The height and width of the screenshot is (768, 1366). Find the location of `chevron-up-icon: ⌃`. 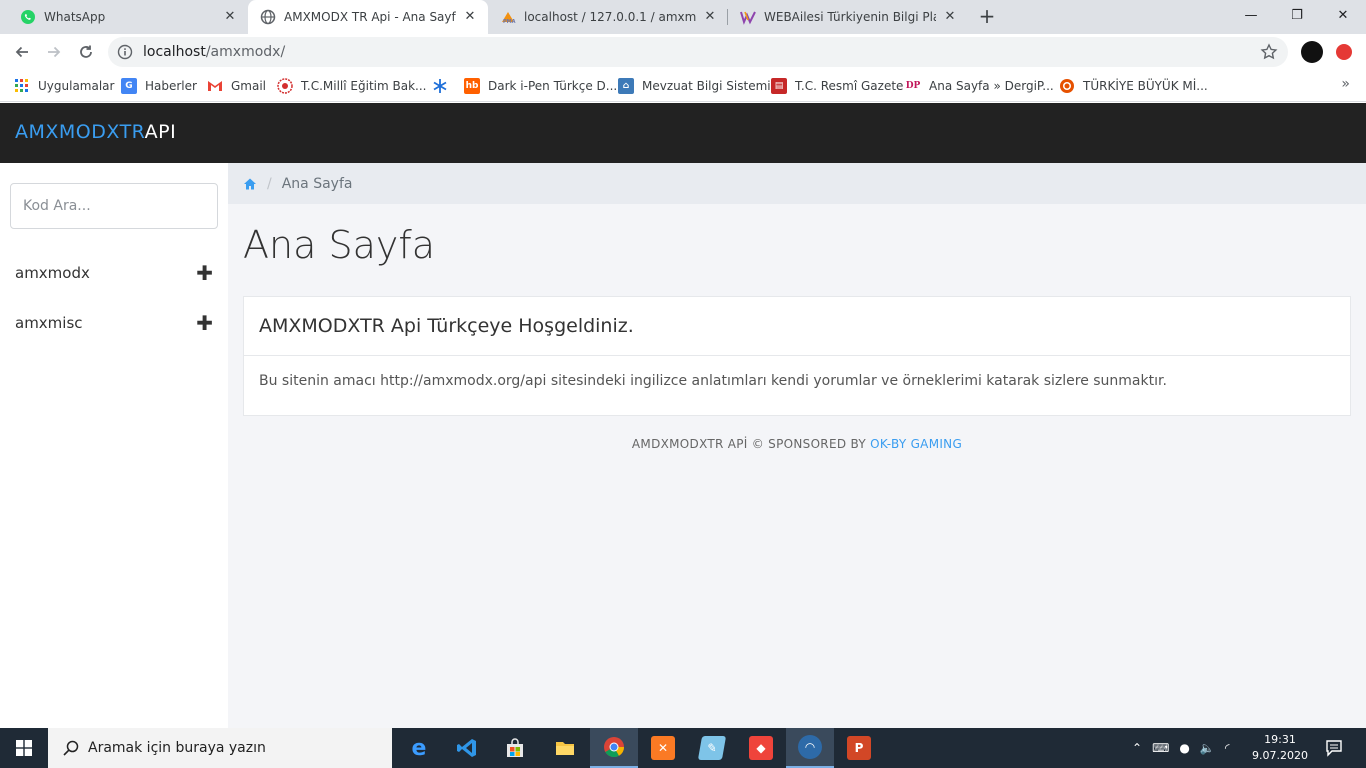

chevron-up-icon: ⌃ is located at coordinates (1137, 748).